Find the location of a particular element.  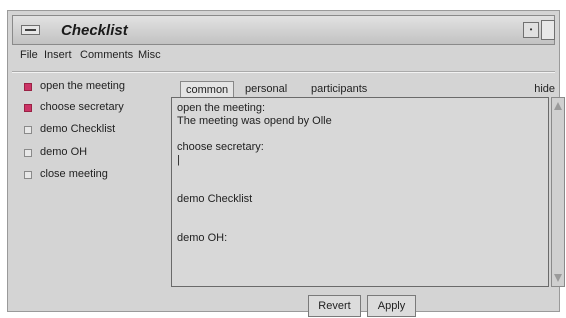

checklist-item-label: open the meeting is located at coordinates (83, 86).